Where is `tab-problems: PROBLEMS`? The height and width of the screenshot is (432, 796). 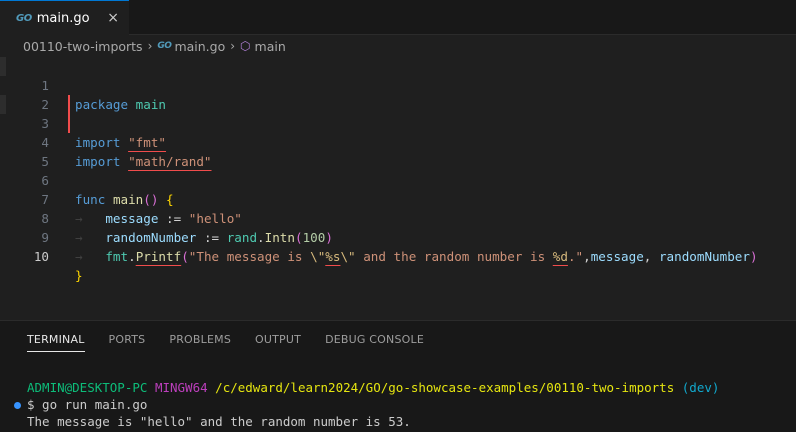 tab-problems: PROBLEMS is located at coordinates (200, 342).